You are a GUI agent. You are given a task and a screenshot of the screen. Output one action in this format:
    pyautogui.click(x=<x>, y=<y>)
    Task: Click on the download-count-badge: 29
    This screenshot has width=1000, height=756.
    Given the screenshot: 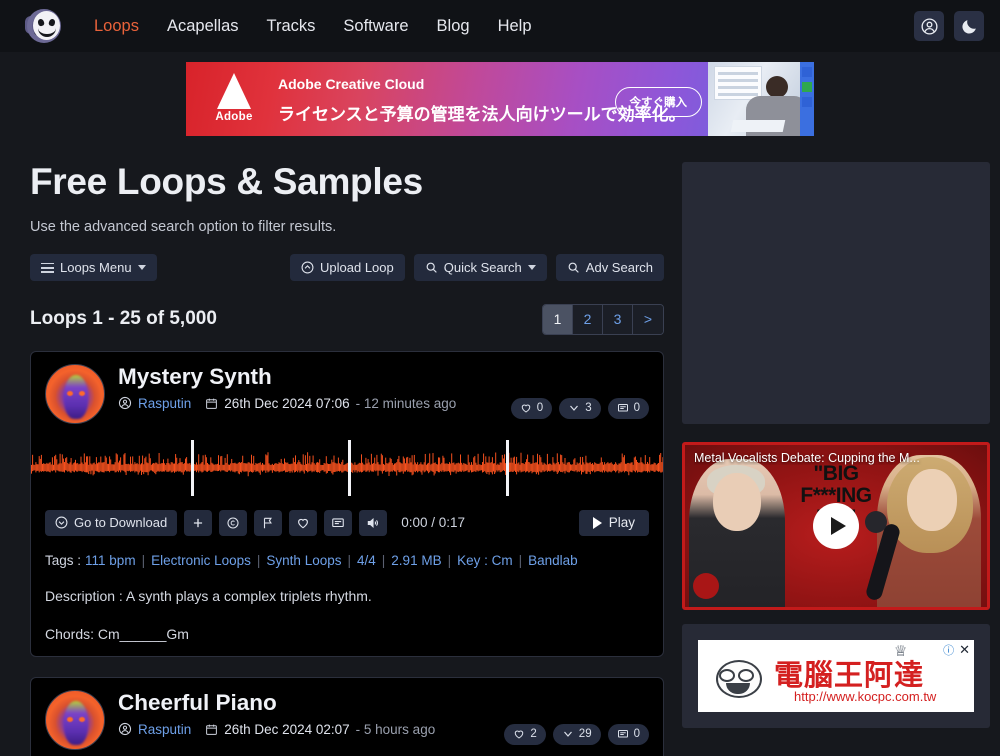 What is the action you would take?
    pyautogui.click(x=576, y=734)
    